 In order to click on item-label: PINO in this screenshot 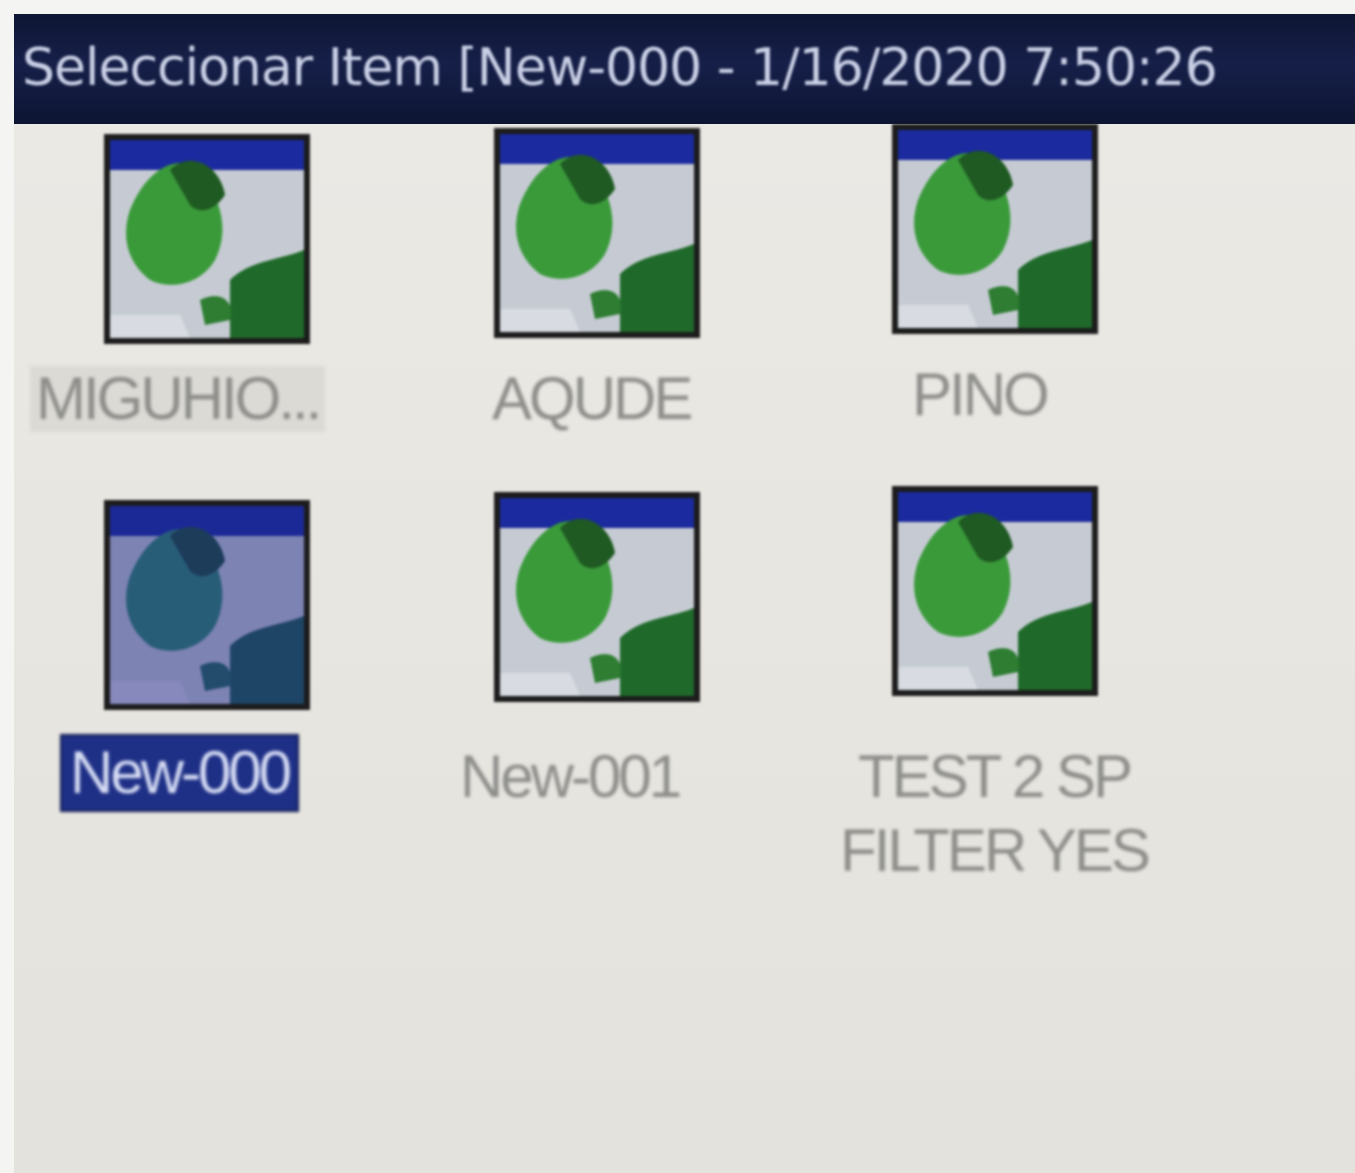, I will do `click(981, 395)`.